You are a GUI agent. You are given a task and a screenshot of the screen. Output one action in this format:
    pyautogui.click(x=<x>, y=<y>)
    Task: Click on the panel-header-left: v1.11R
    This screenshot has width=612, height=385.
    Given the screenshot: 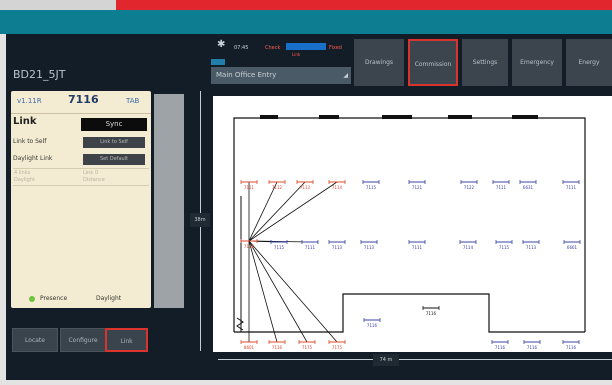 What is the action you would take?
    pyautogui.click(x=29, y=101)
    